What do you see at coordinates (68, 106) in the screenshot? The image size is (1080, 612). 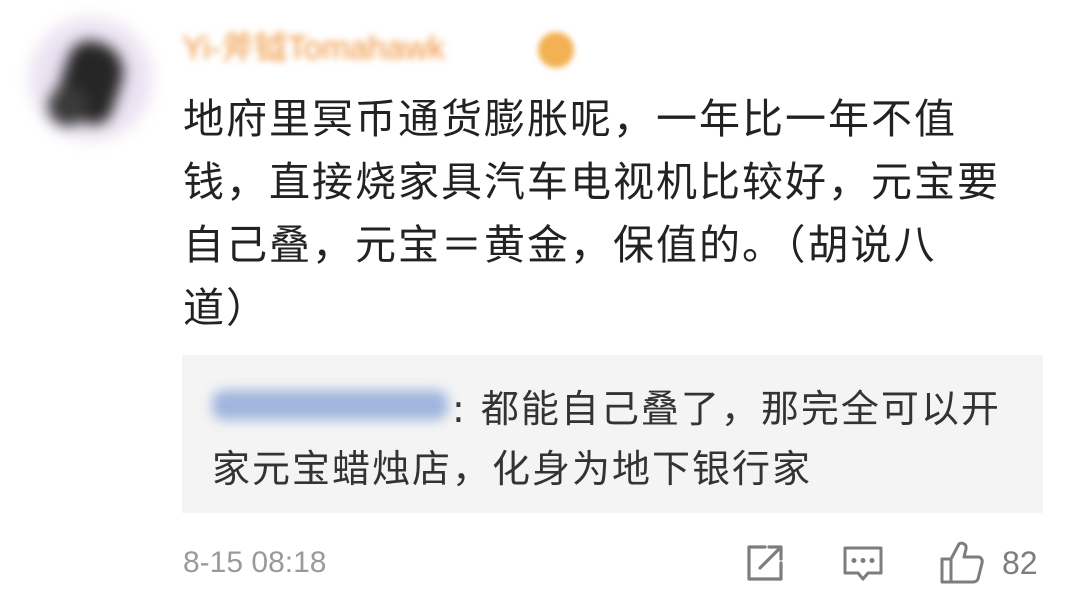 I see `avatar-figure-shadow` at bounding box center [68, 106].